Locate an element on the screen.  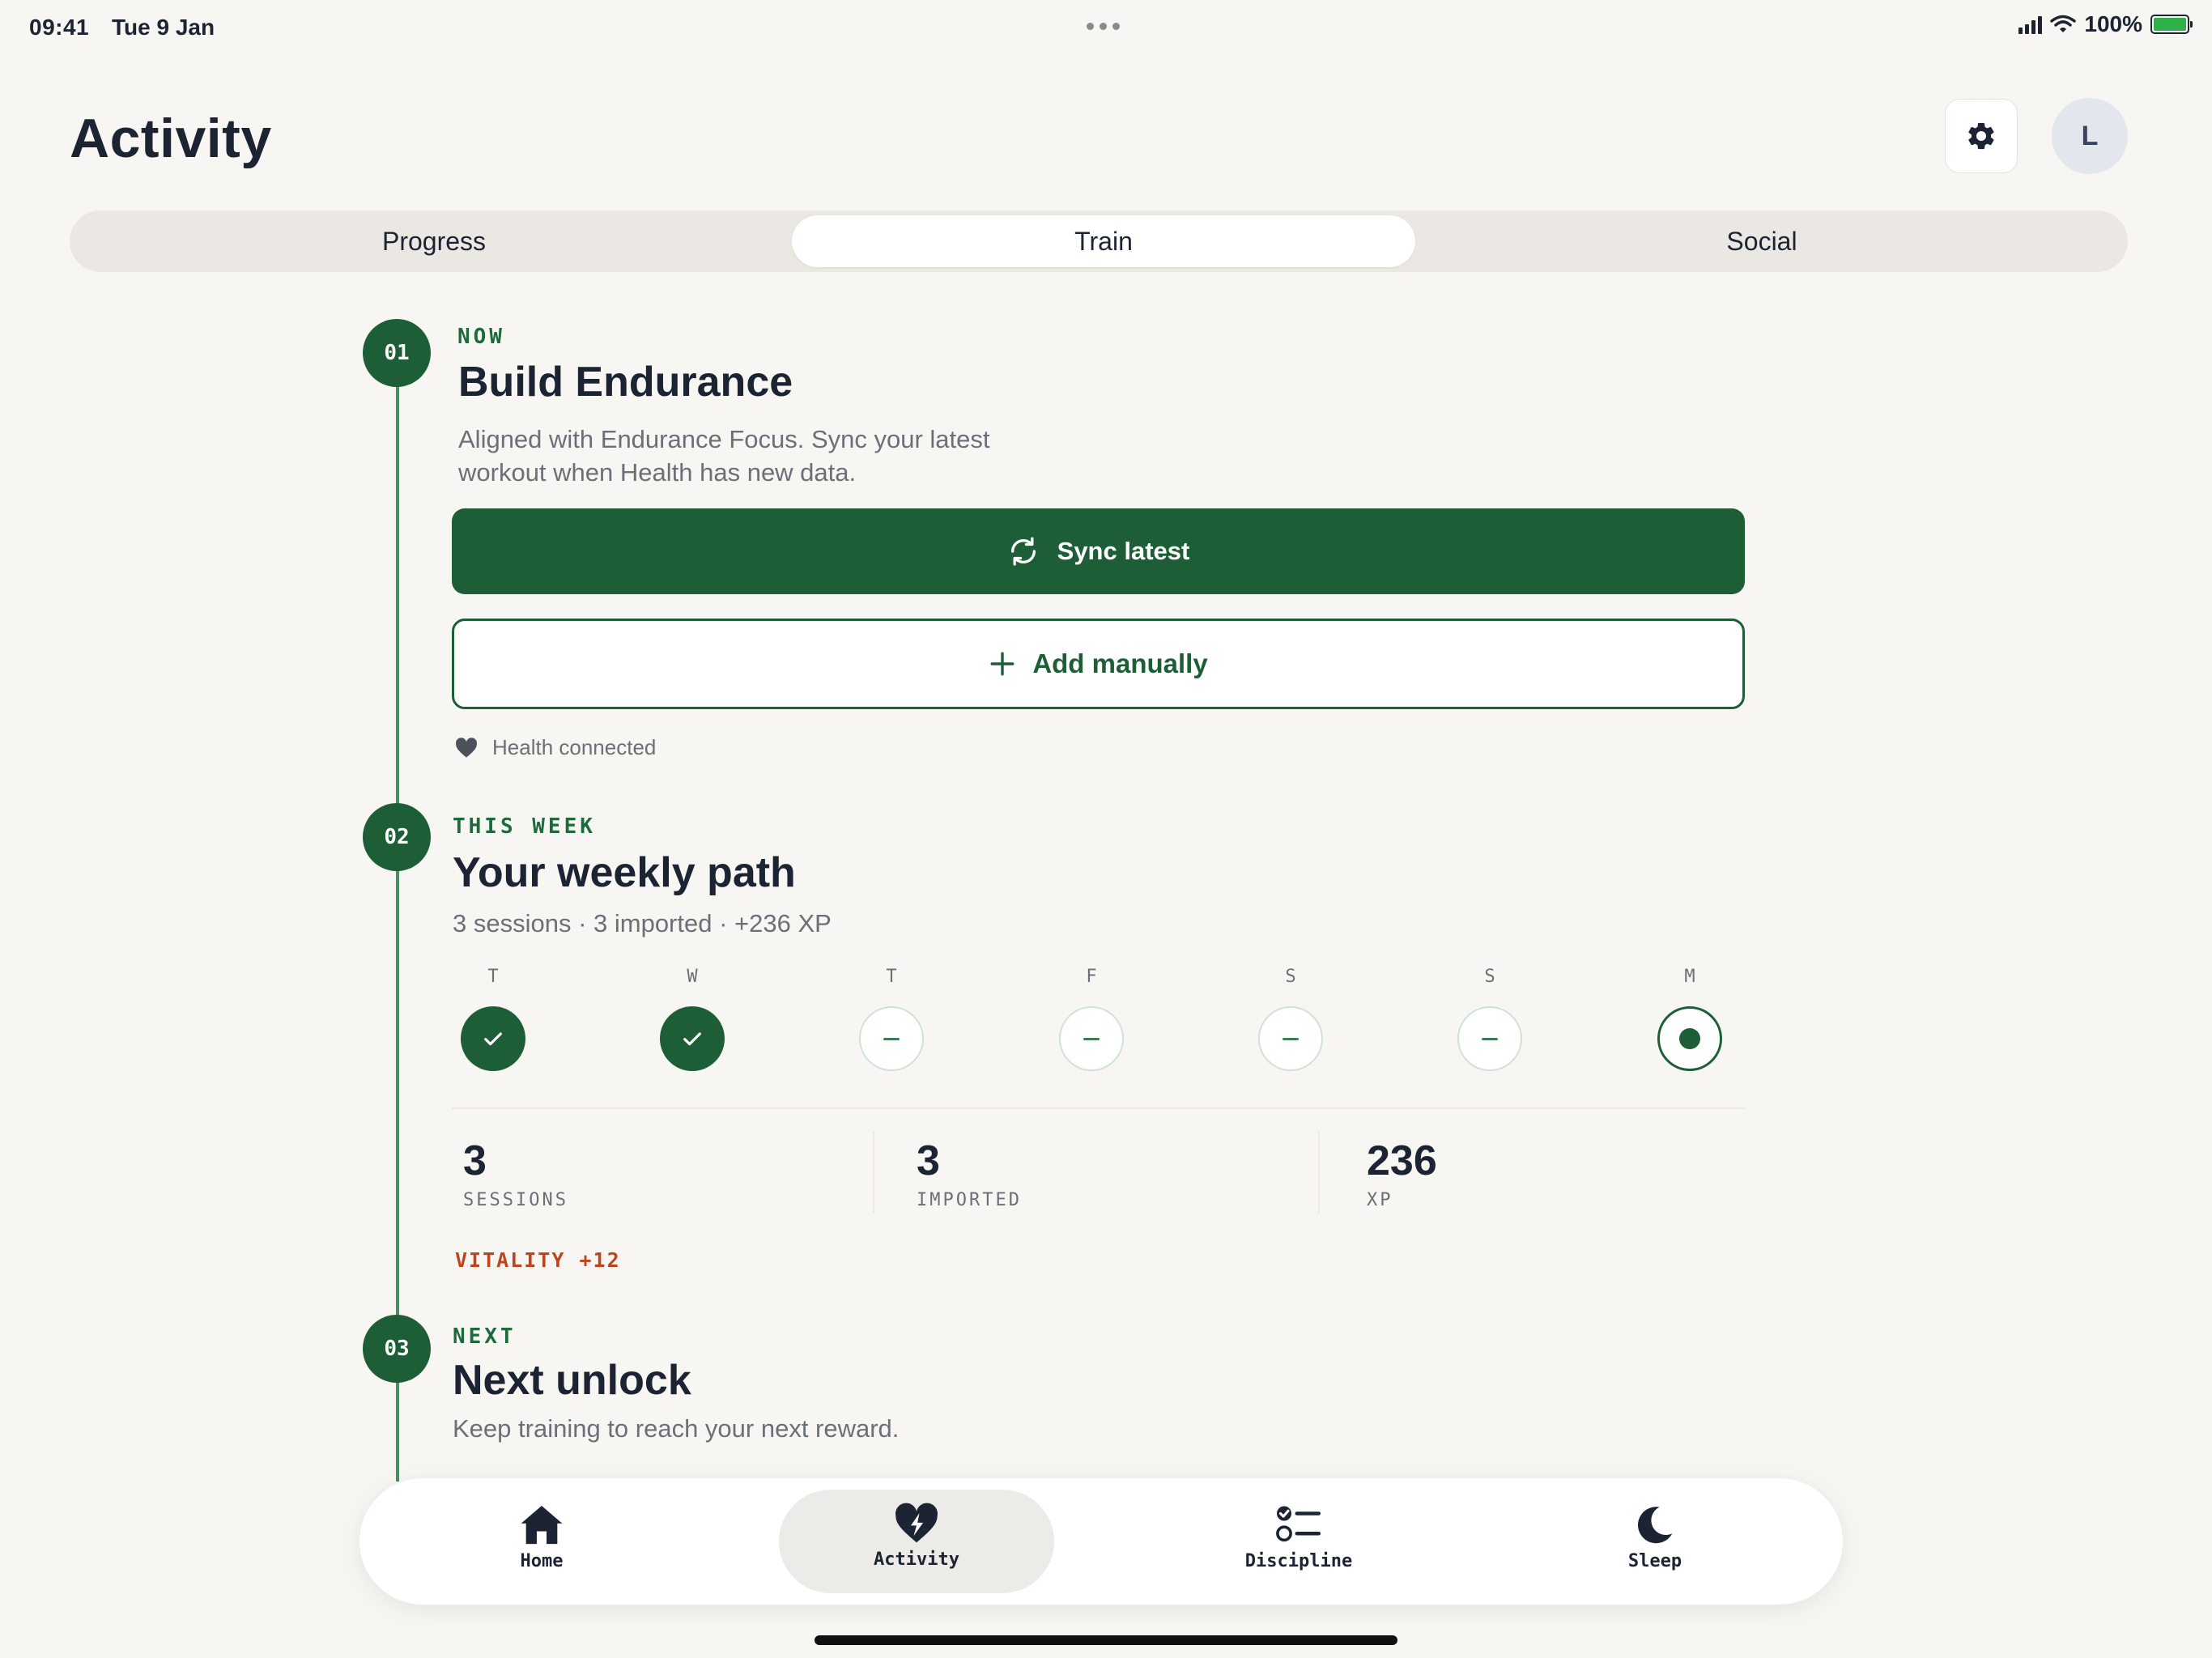
day-fri-empty is located at coordinates (1092, 1038).